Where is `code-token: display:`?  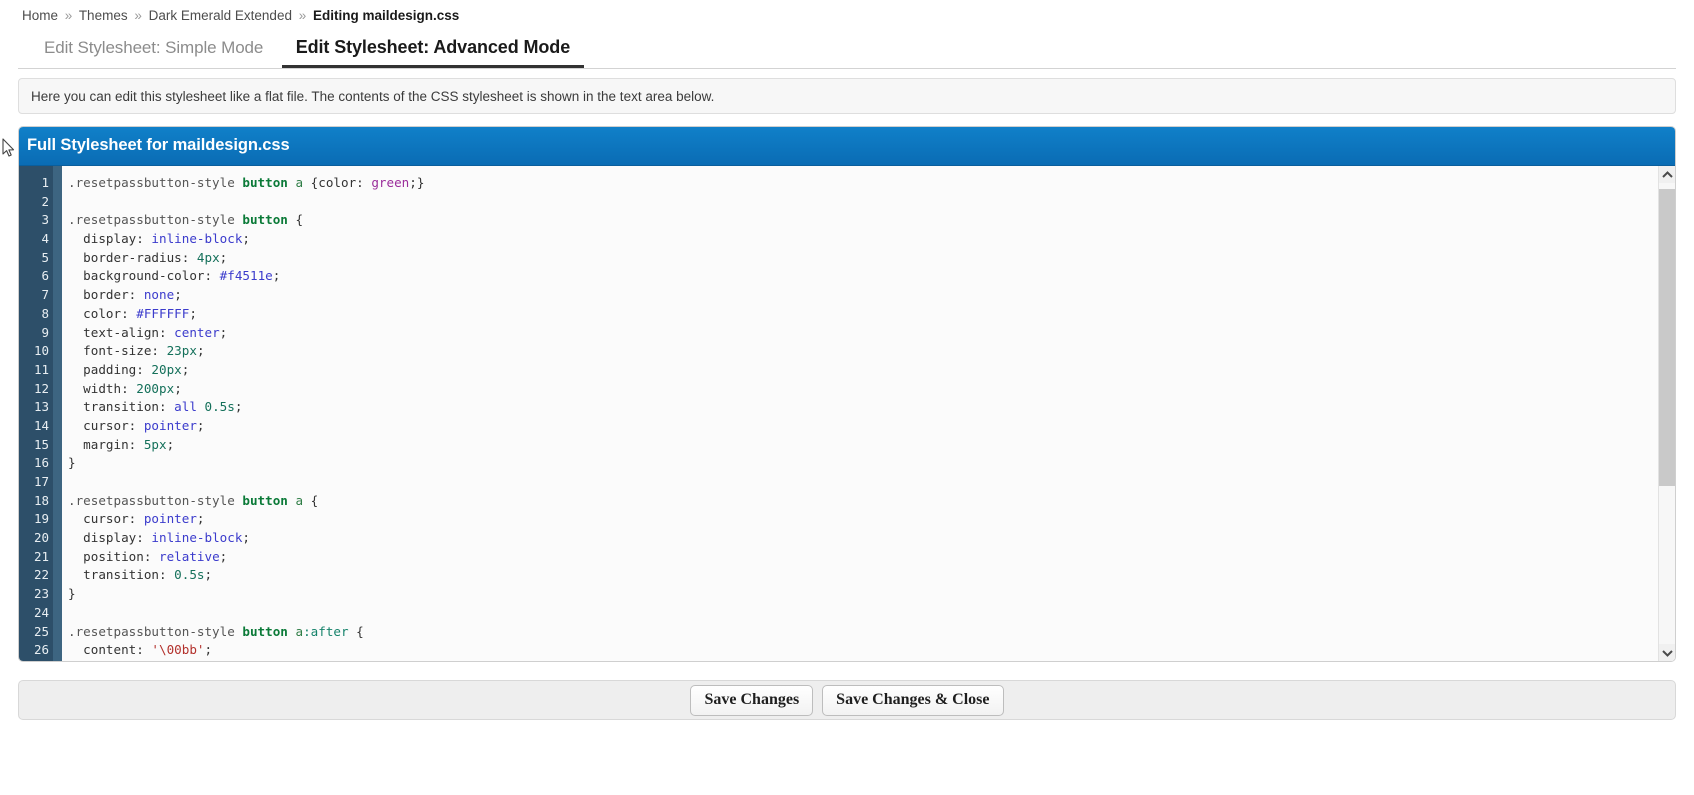
code-token: display: is located at coordinates (106, 538).